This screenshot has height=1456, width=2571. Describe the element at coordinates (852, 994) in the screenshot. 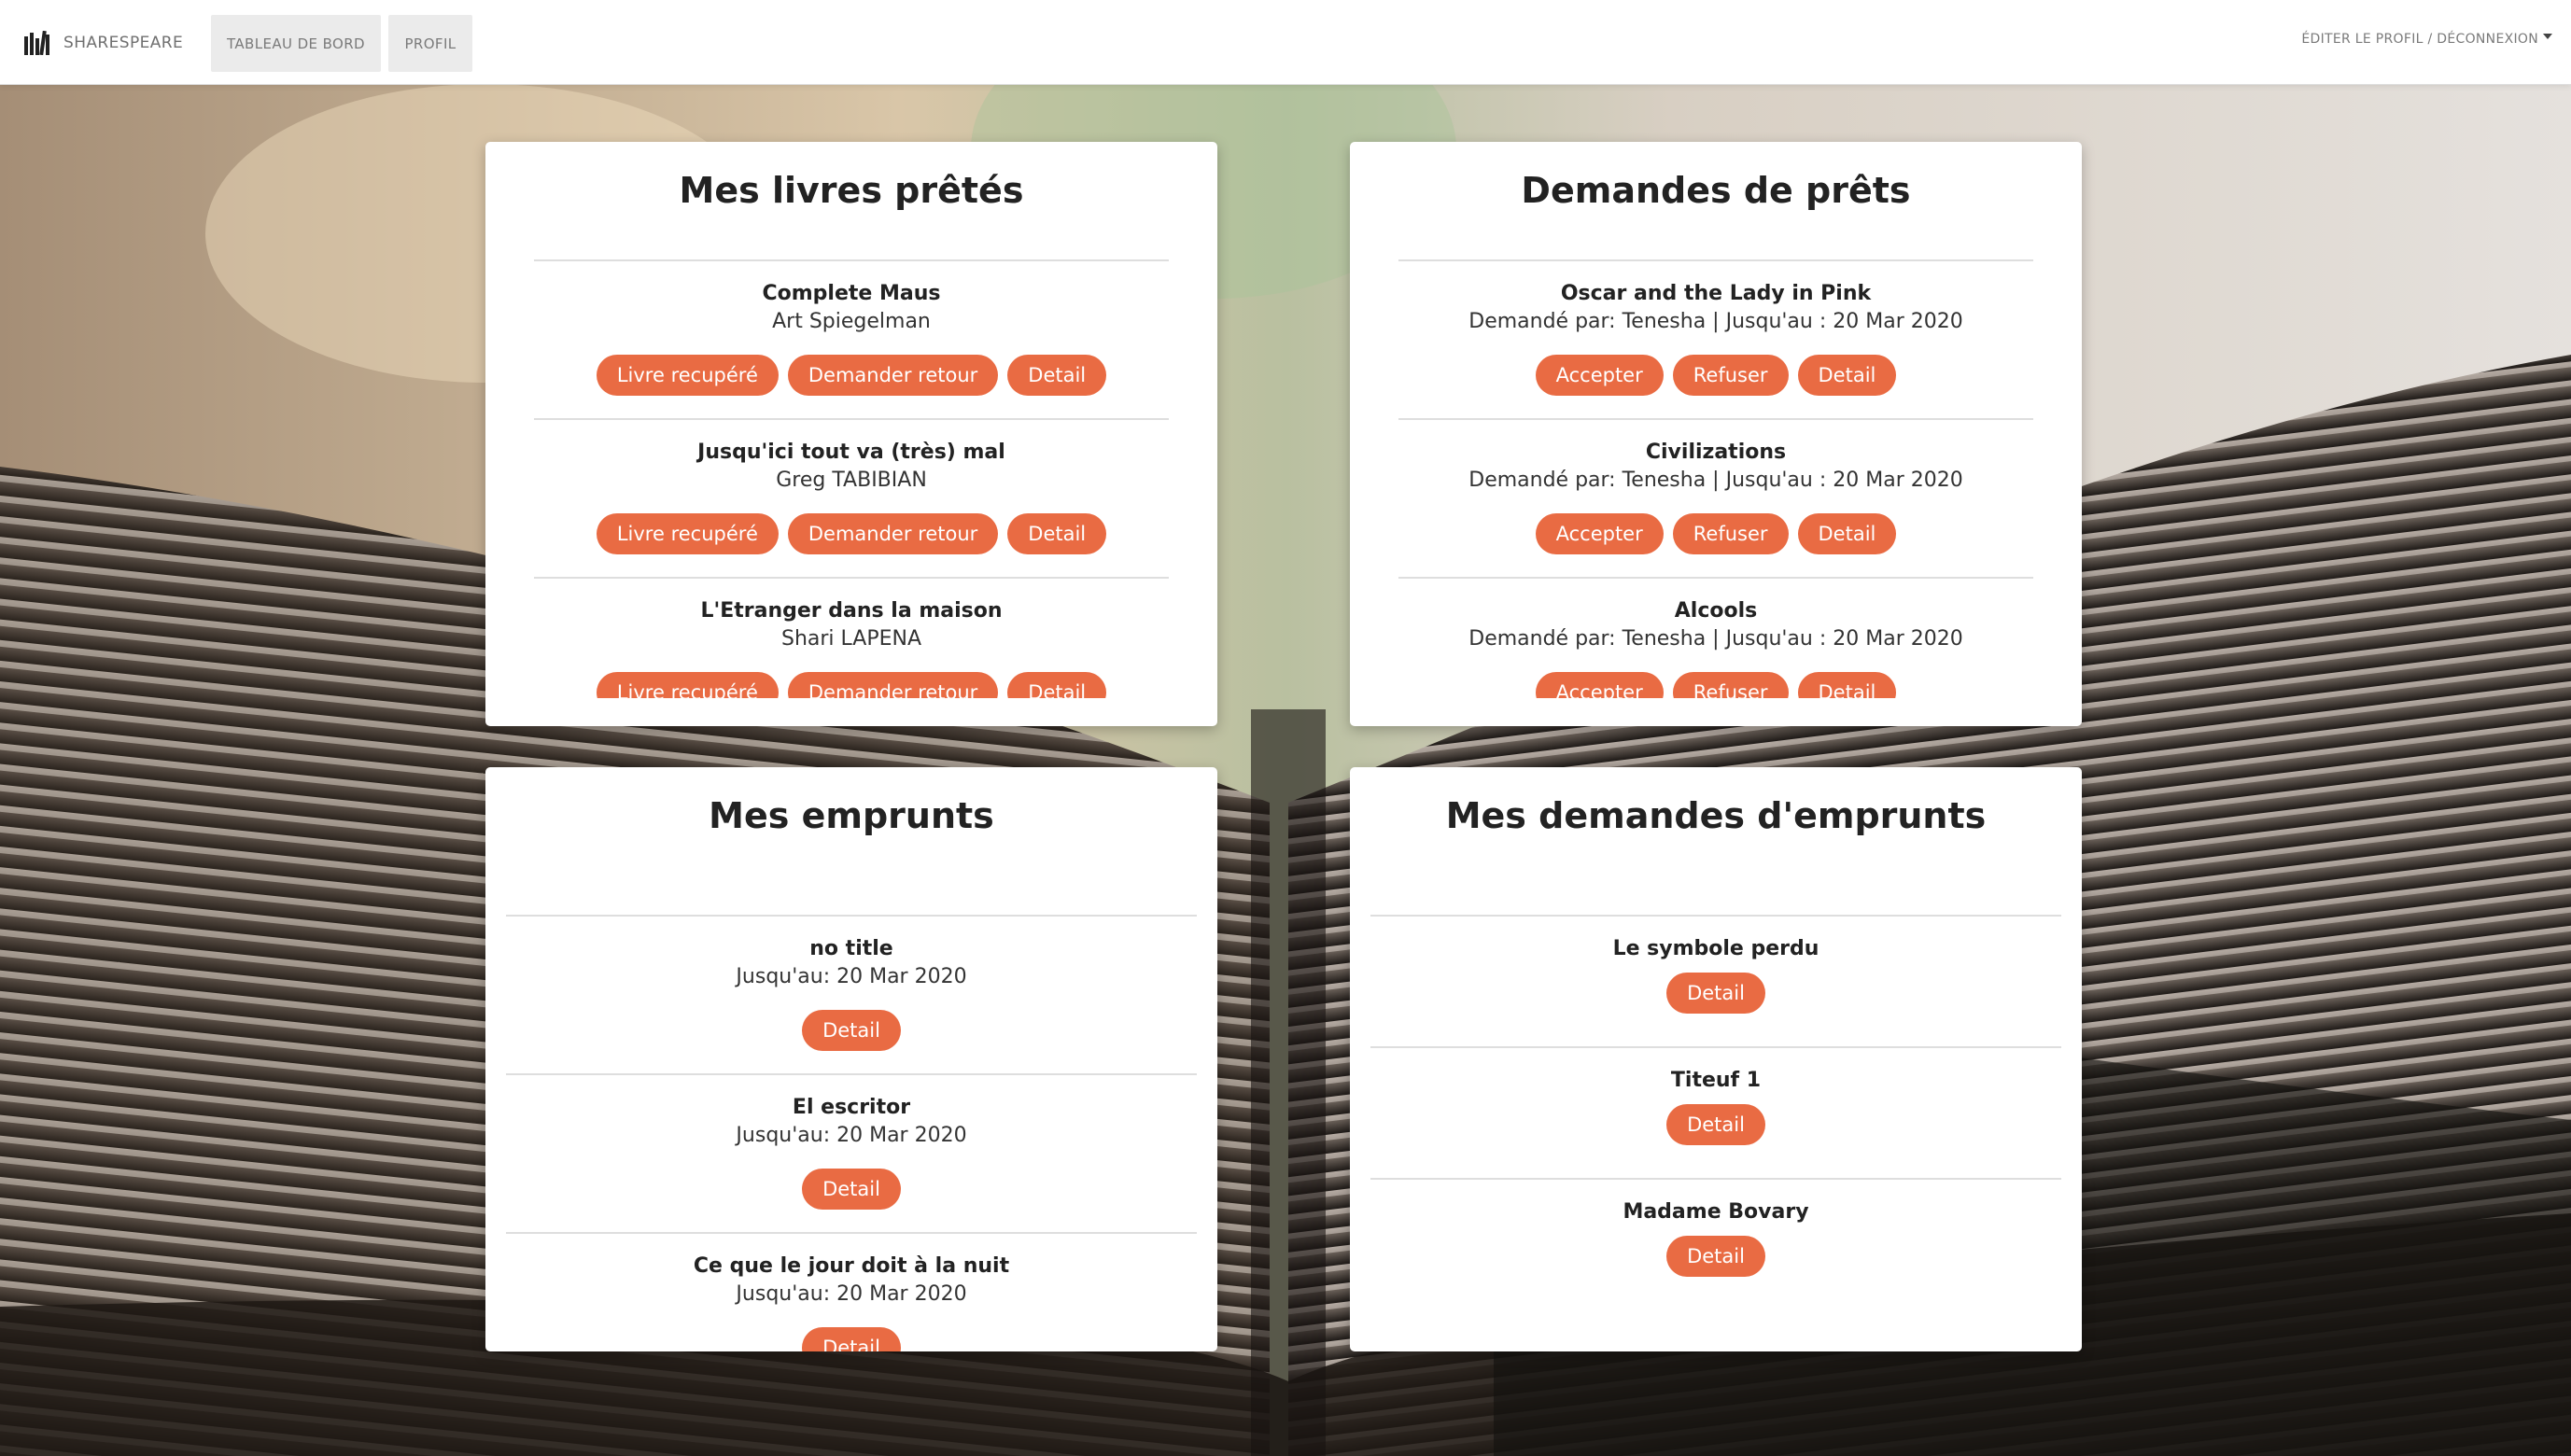

I see `list-item: no title Jusqu'au: 20 Mar 2020 Detail` at that location.